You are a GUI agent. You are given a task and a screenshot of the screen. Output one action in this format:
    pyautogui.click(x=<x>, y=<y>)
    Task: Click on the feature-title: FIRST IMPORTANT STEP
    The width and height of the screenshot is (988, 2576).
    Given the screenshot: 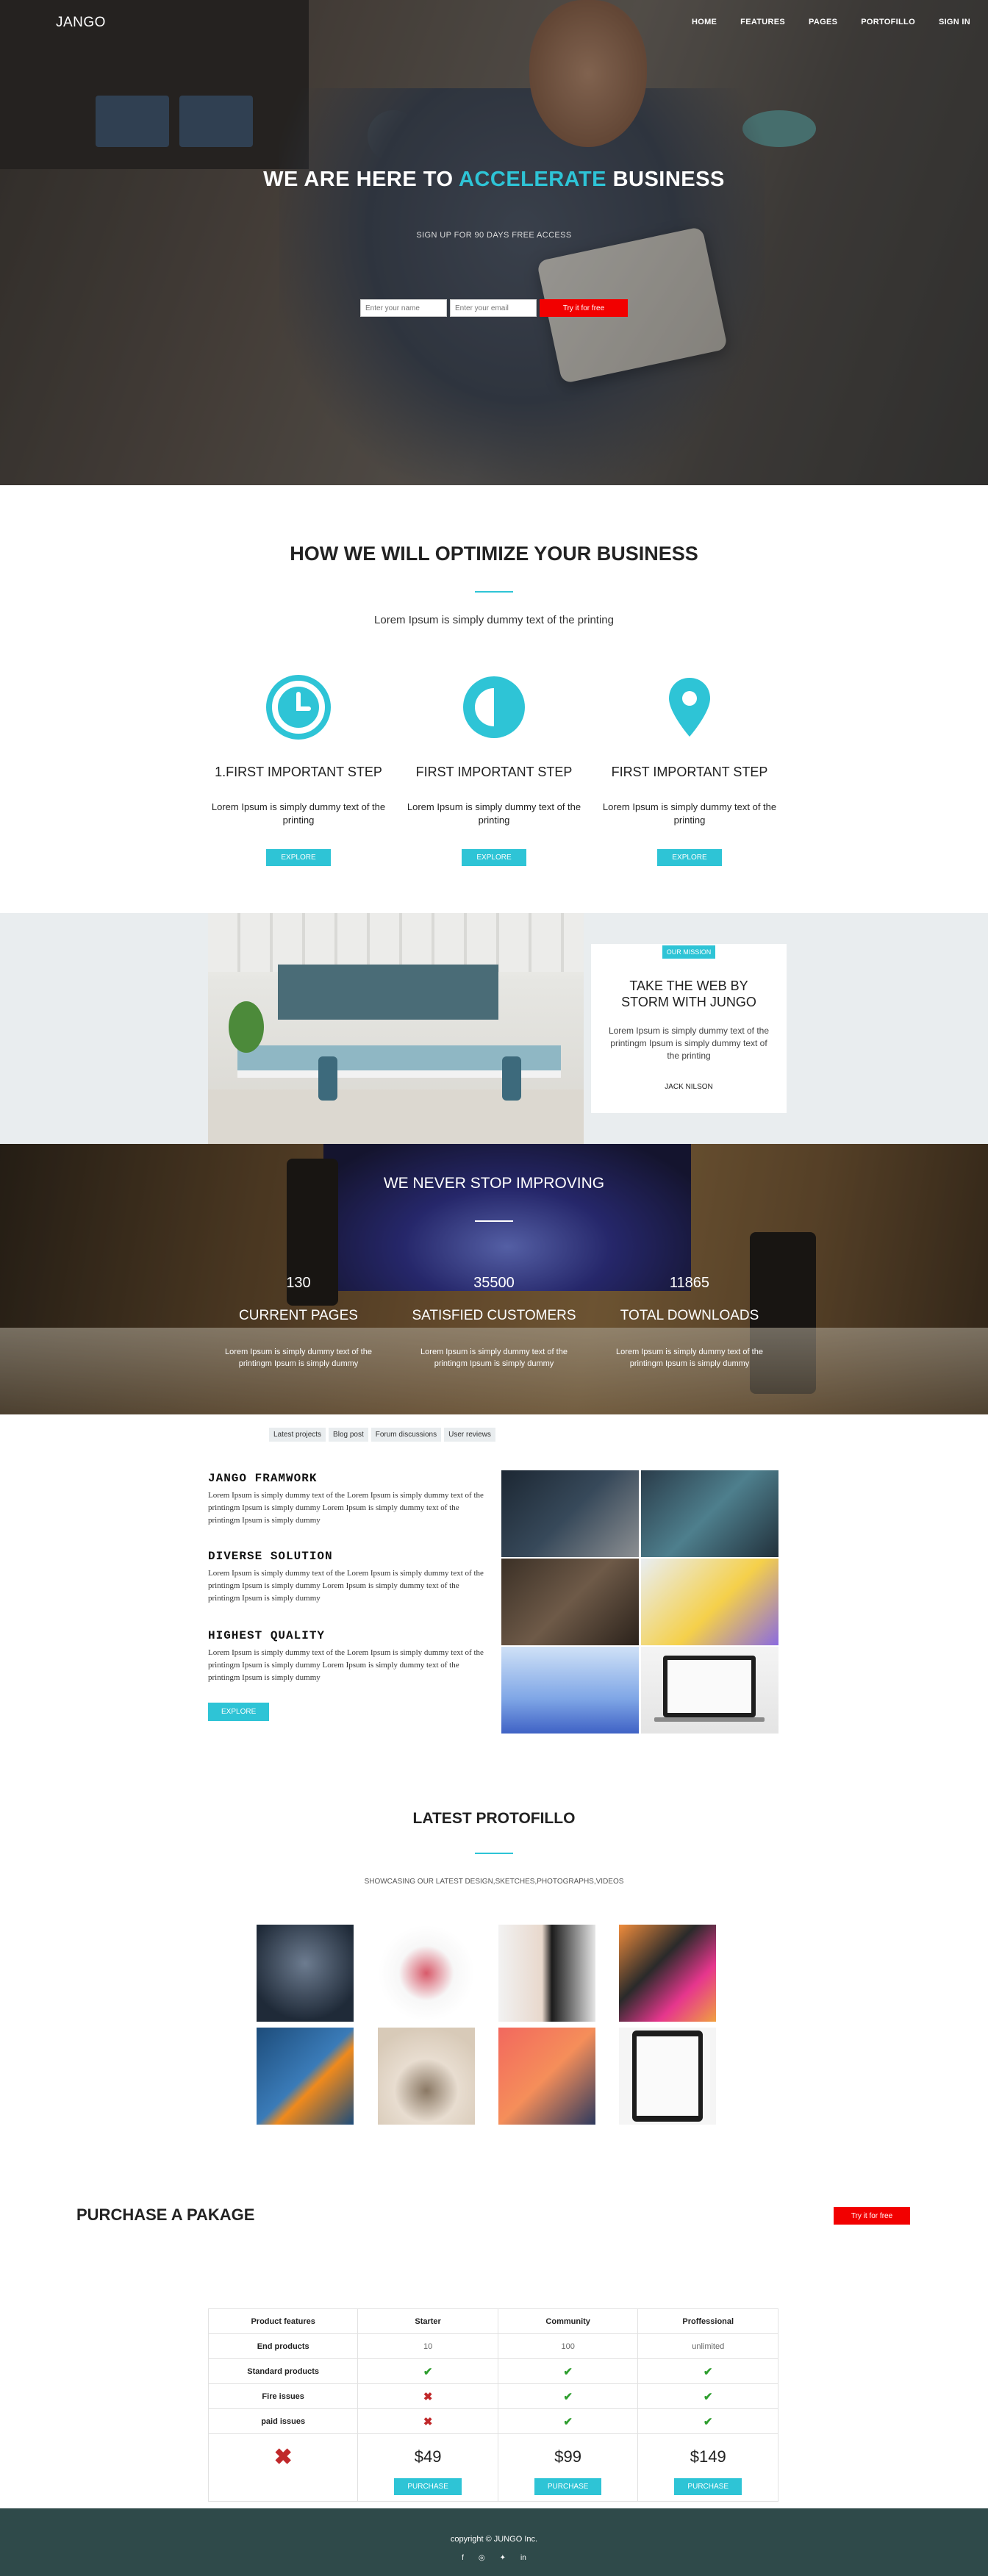 What is the action you would take?
    pyautogui.click(x=689, y=772)
    